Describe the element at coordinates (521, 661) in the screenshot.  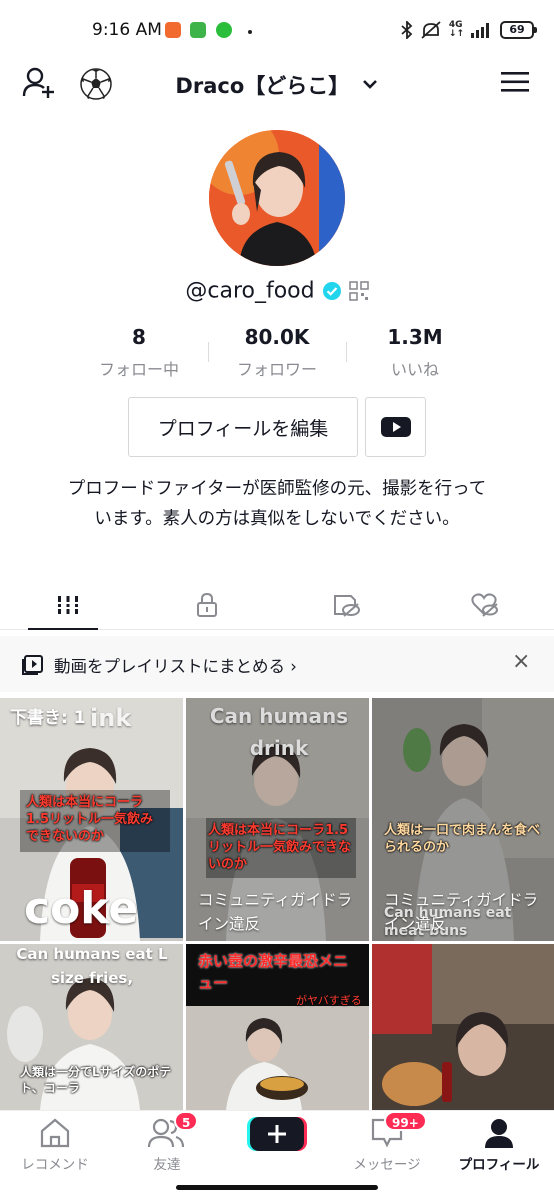
I see `close-icon: ×` at that location.